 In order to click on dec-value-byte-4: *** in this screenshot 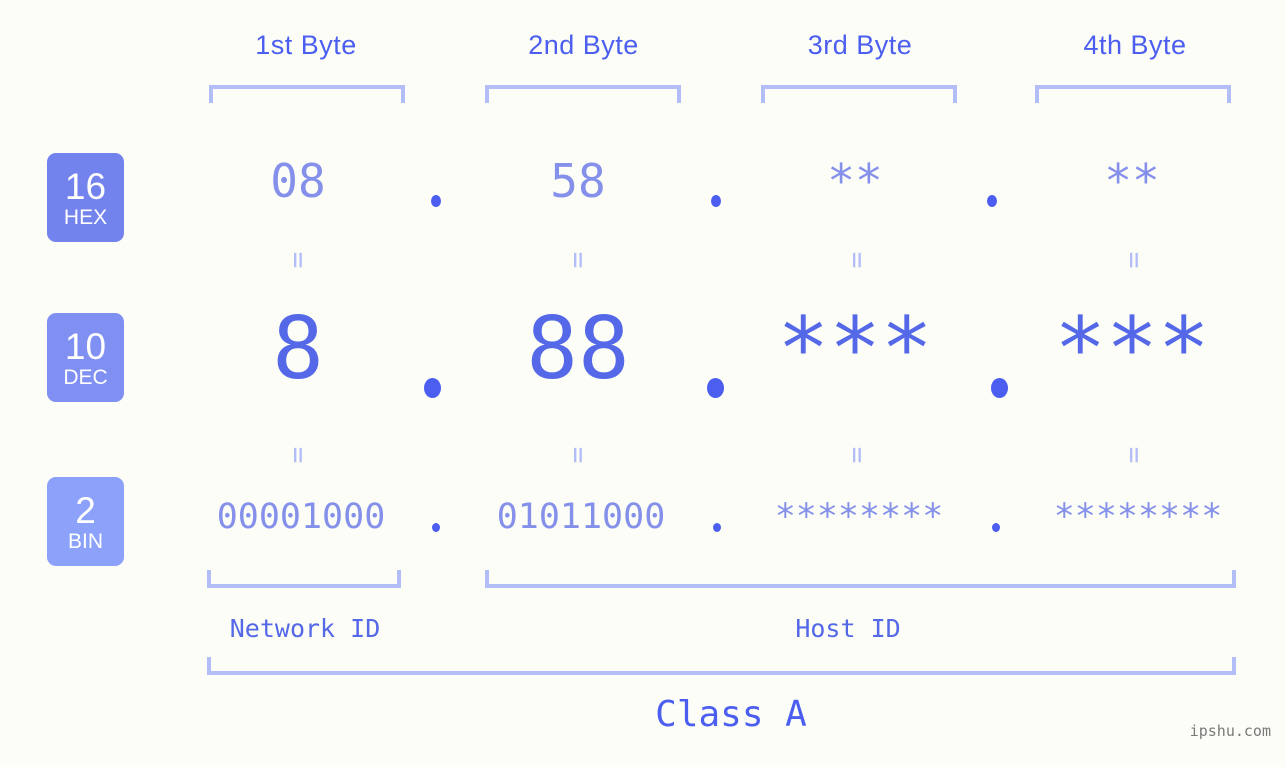, I will do `click(1132, 349)`.